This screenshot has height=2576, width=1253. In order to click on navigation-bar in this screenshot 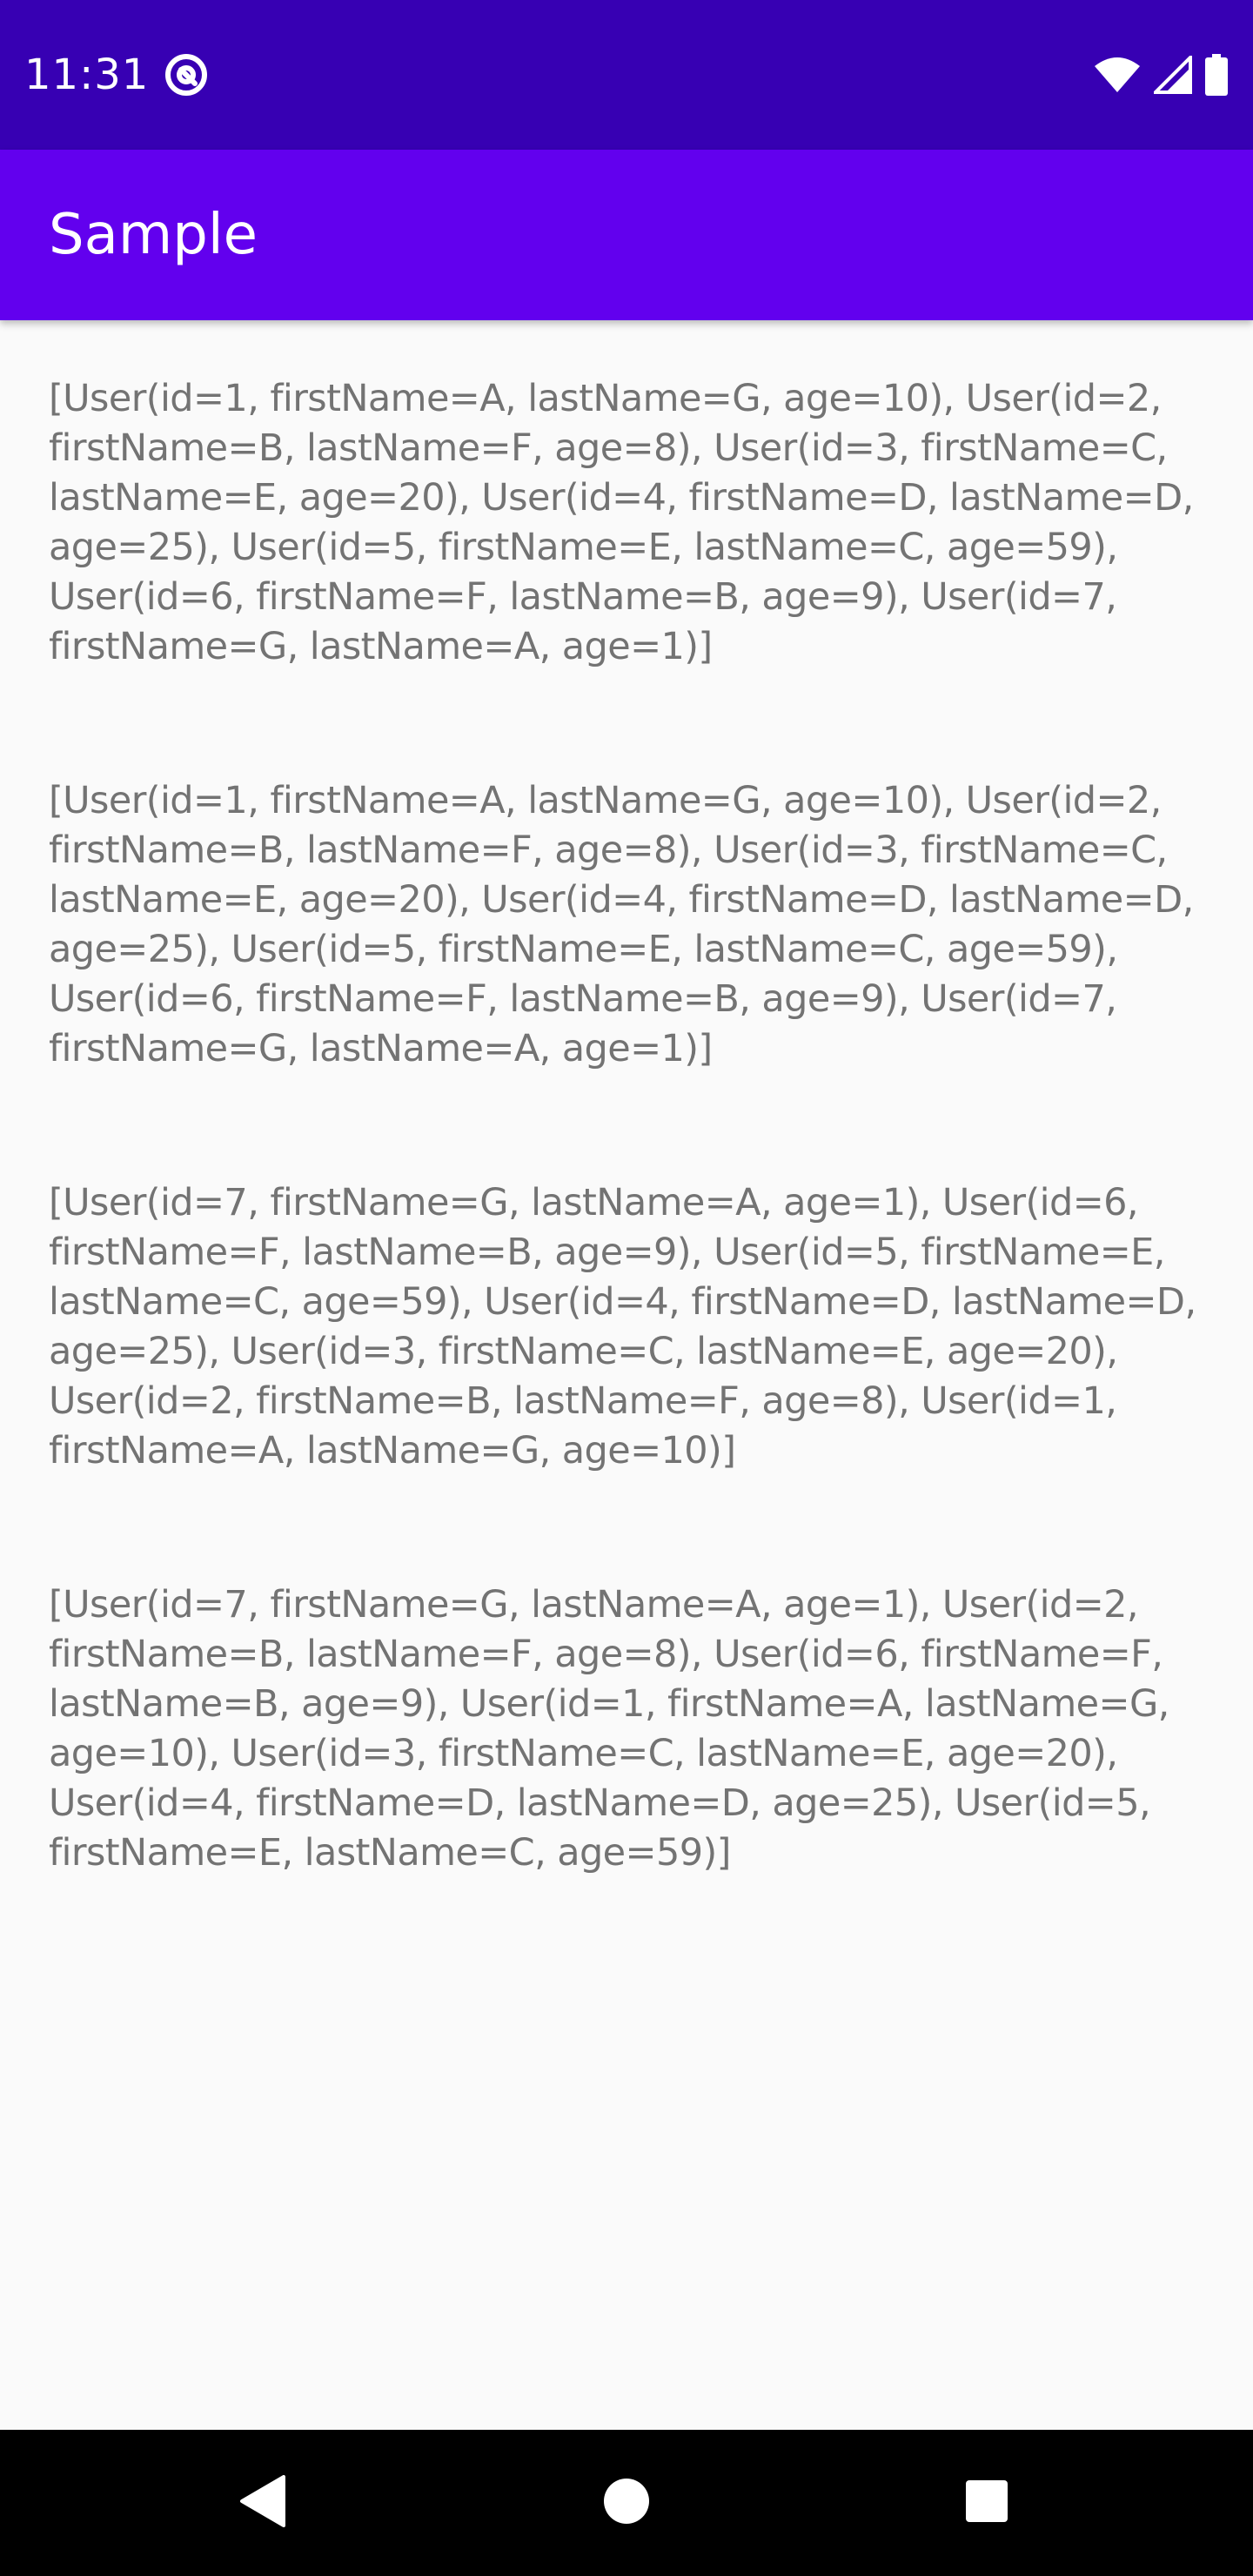, I will do `click(626, 2503)`.